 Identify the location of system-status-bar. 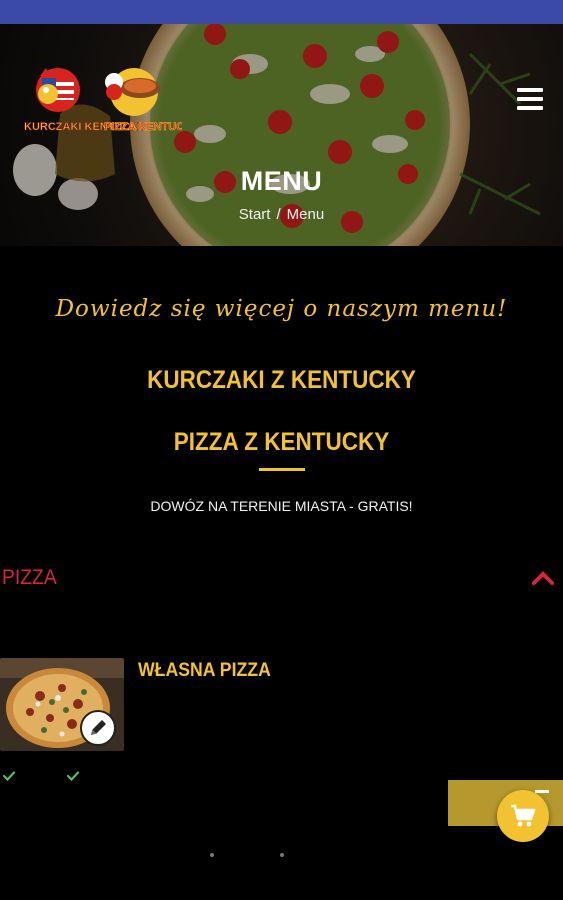
(281, 12).